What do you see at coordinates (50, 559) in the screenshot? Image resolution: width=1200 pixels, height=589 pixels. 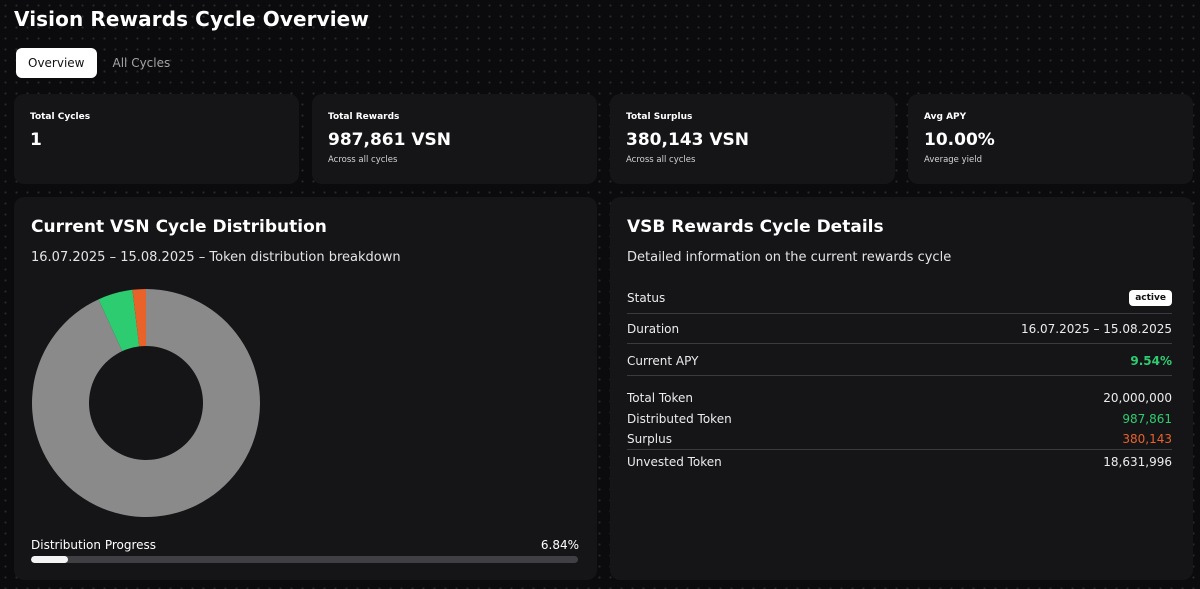 I see `progress-bar-fill` at bounding box center [50, 559].